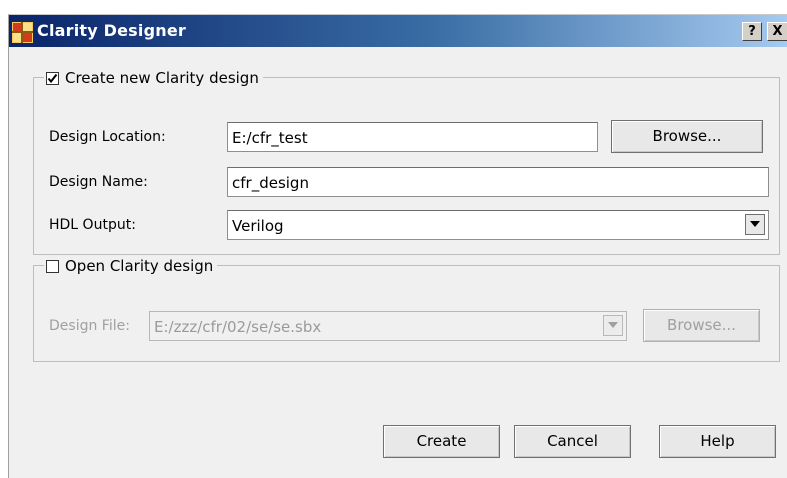 This screenshot has height=478, width=787. What do you see at coordinates (412, 137) in the screenshot?
I see `design-location-input: E:/cfr_test` at bounding box center [412, 137].